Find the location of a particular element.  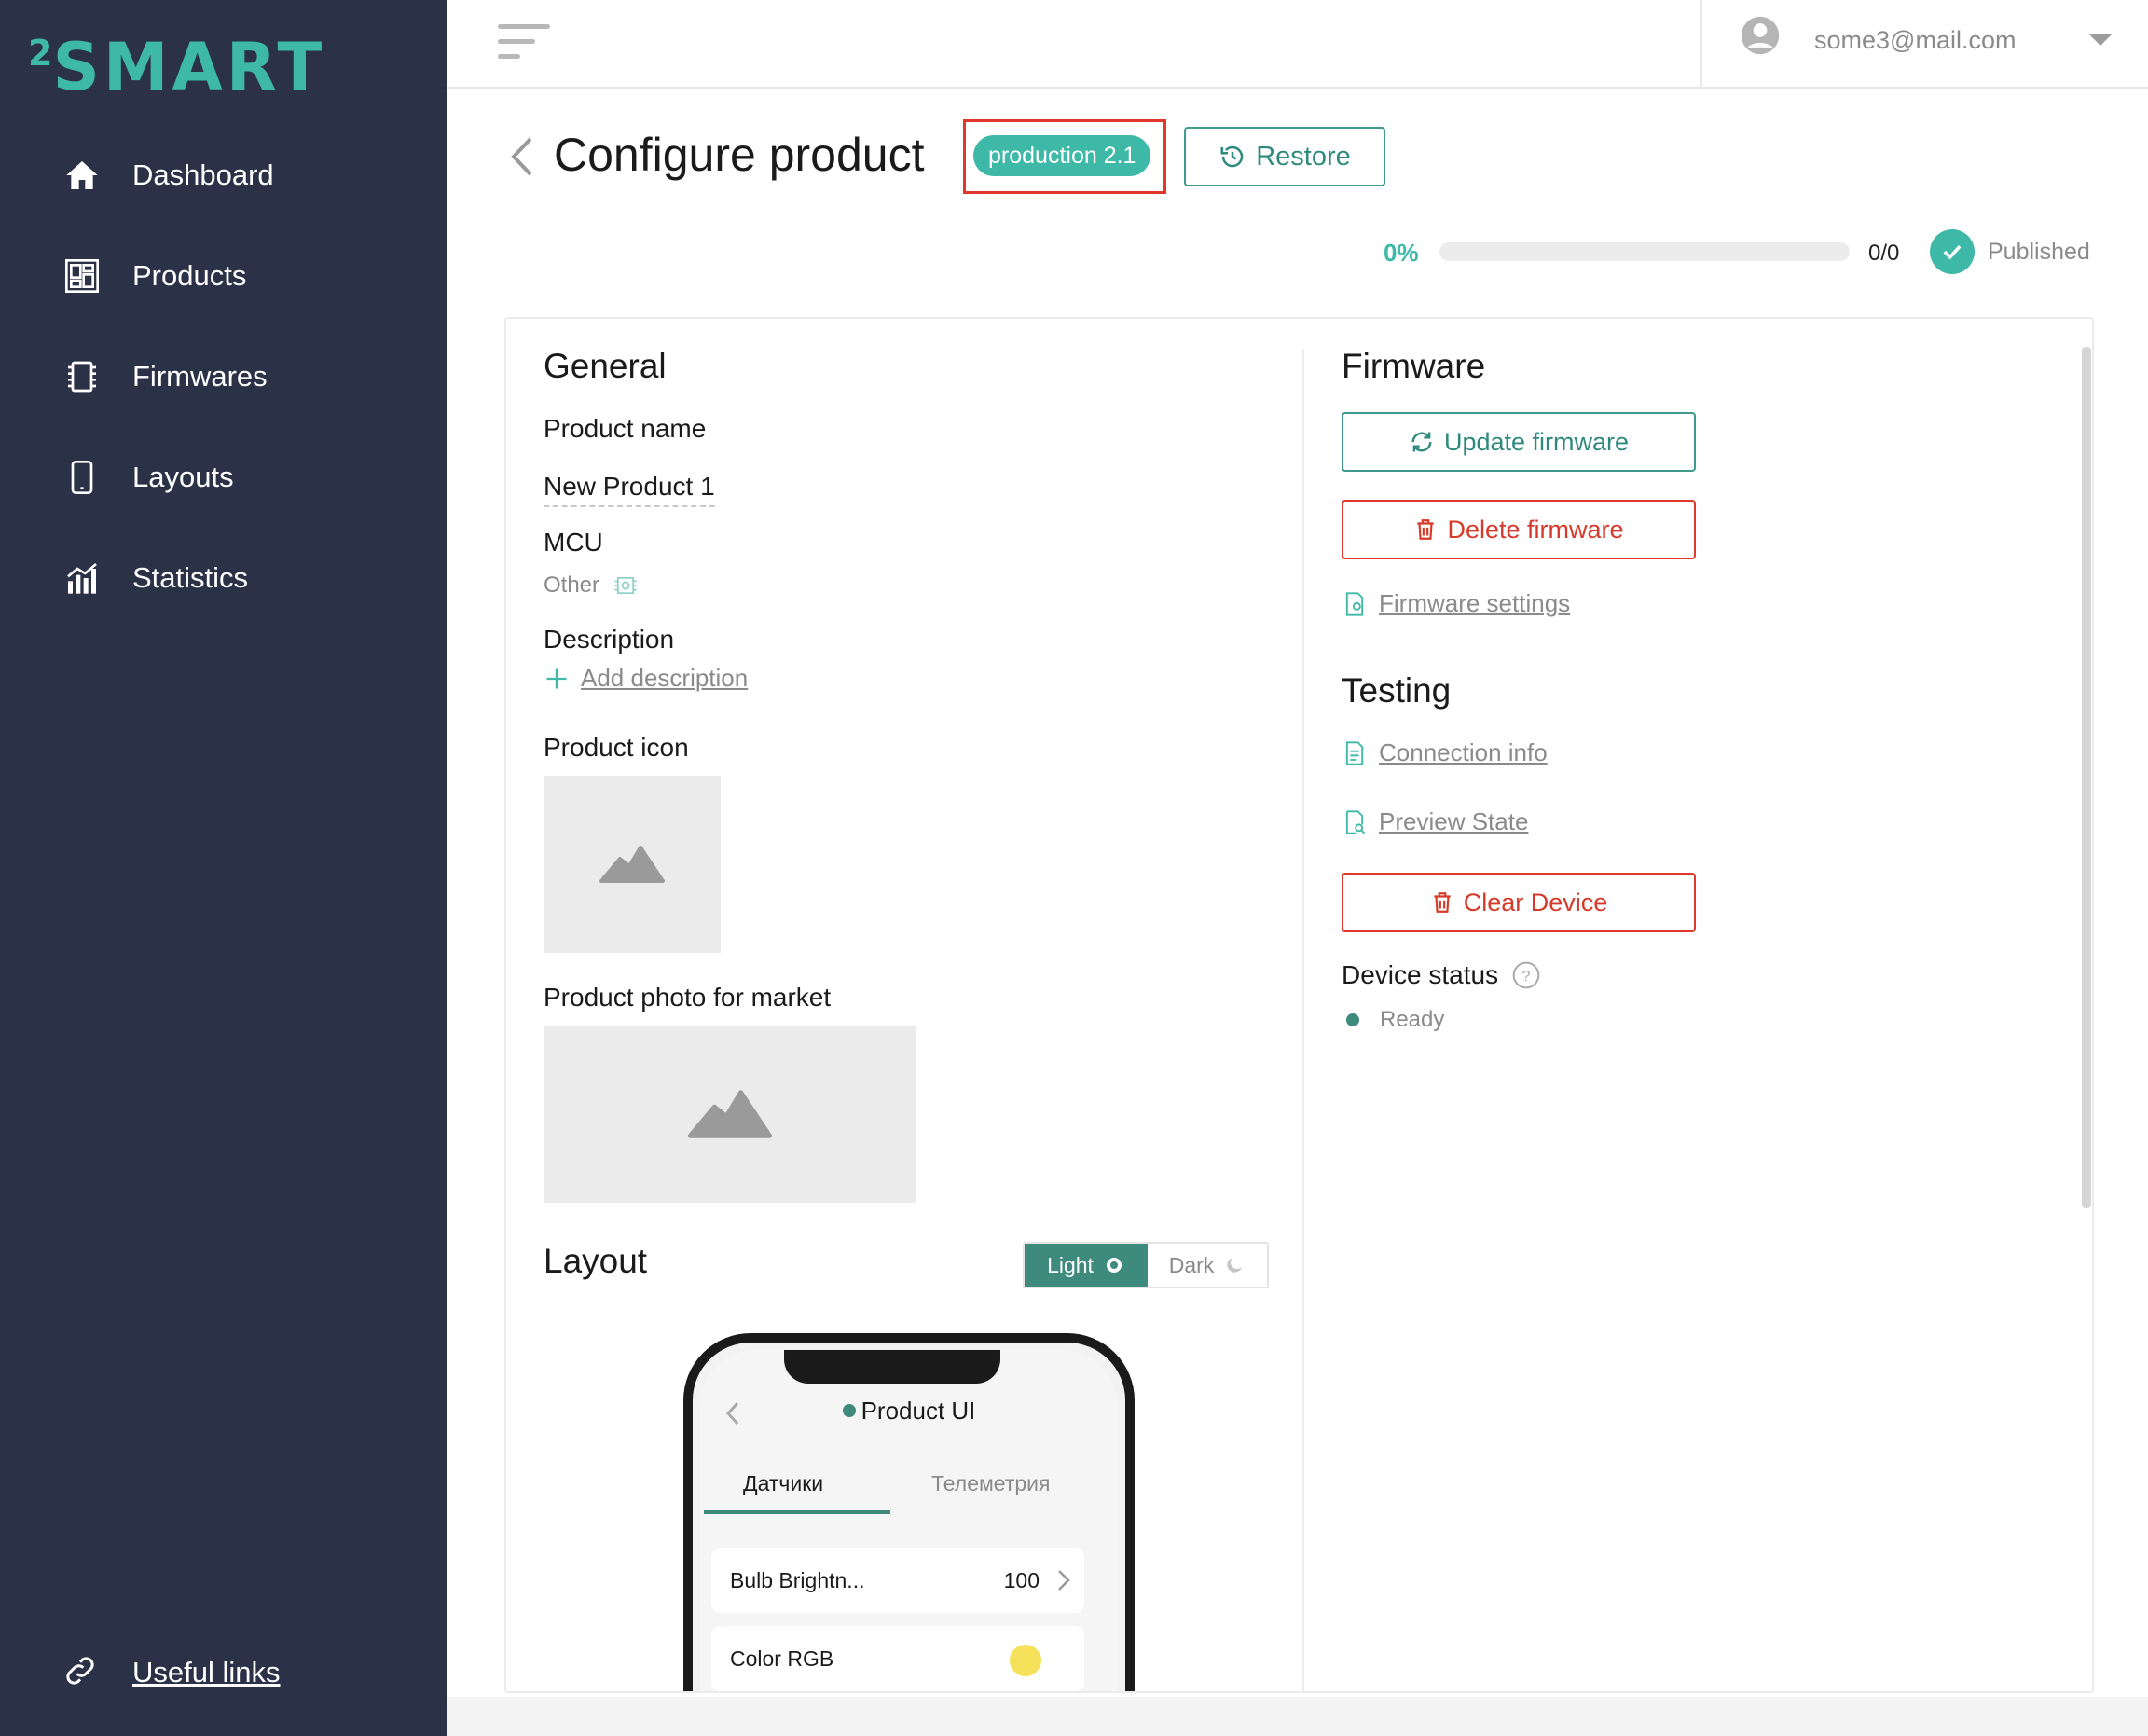

preview-state-label: Preview State is located at coordinates (1454, 821).